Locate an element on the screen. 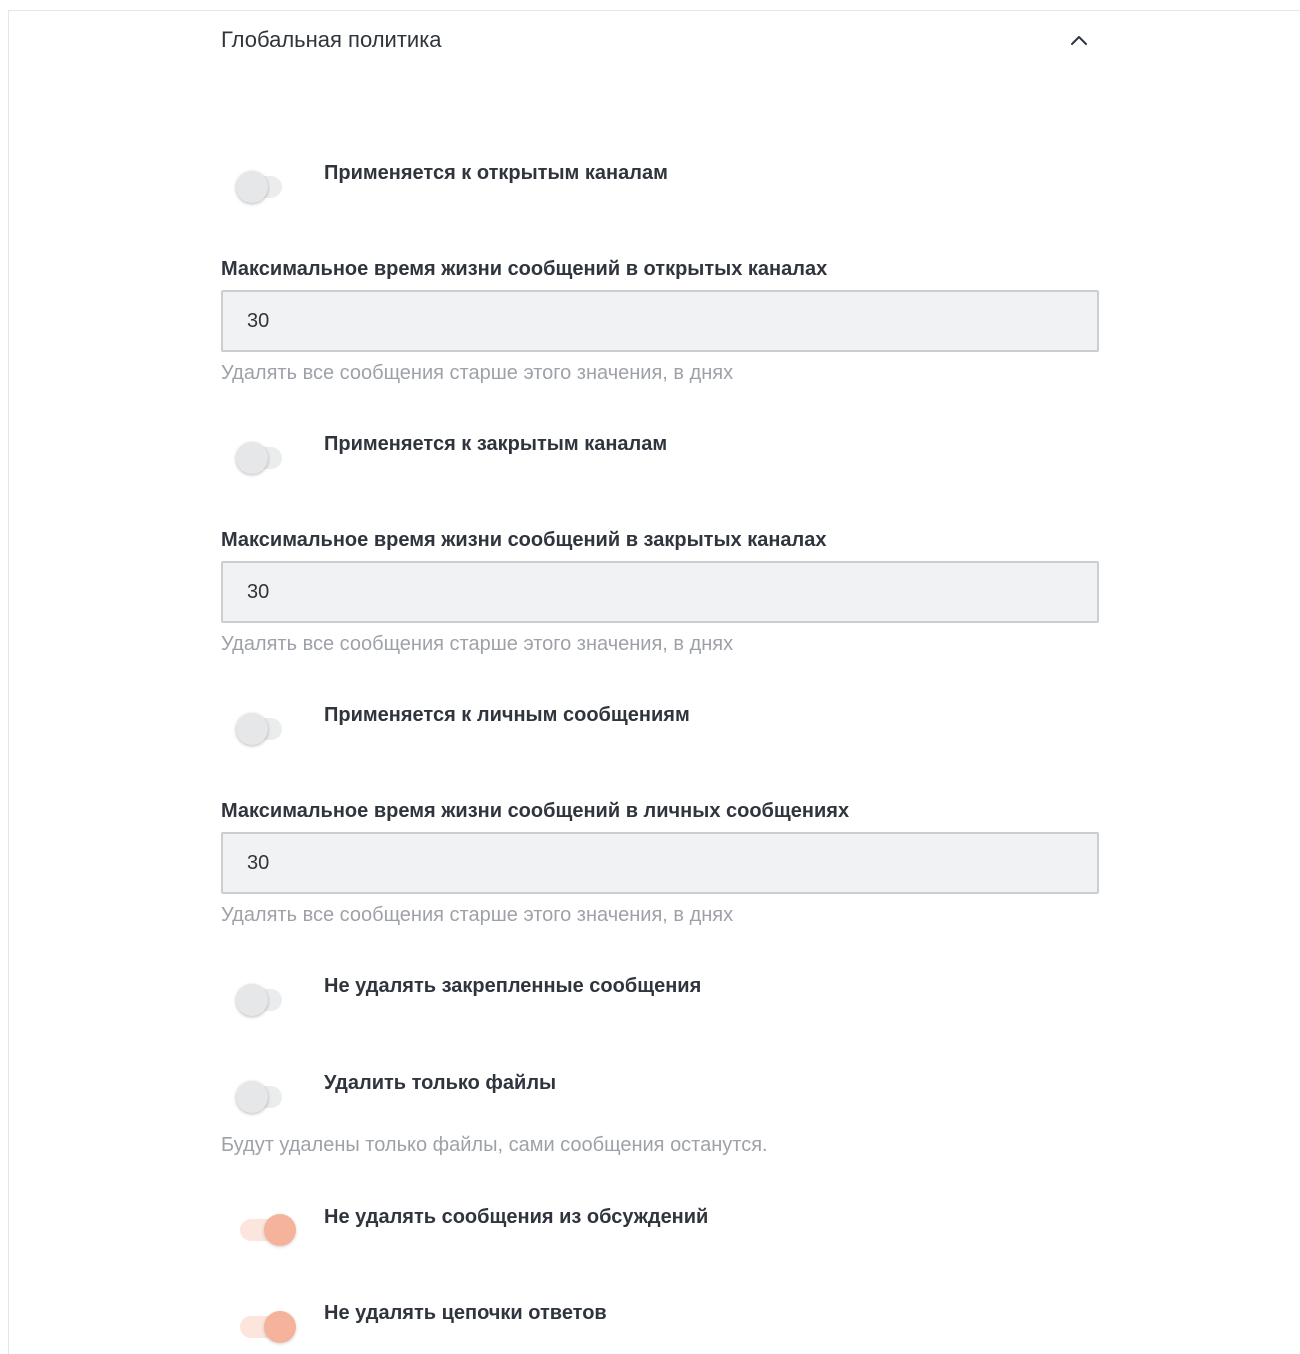  toggle-apply-private-channels is located at coordinates (255, 456).